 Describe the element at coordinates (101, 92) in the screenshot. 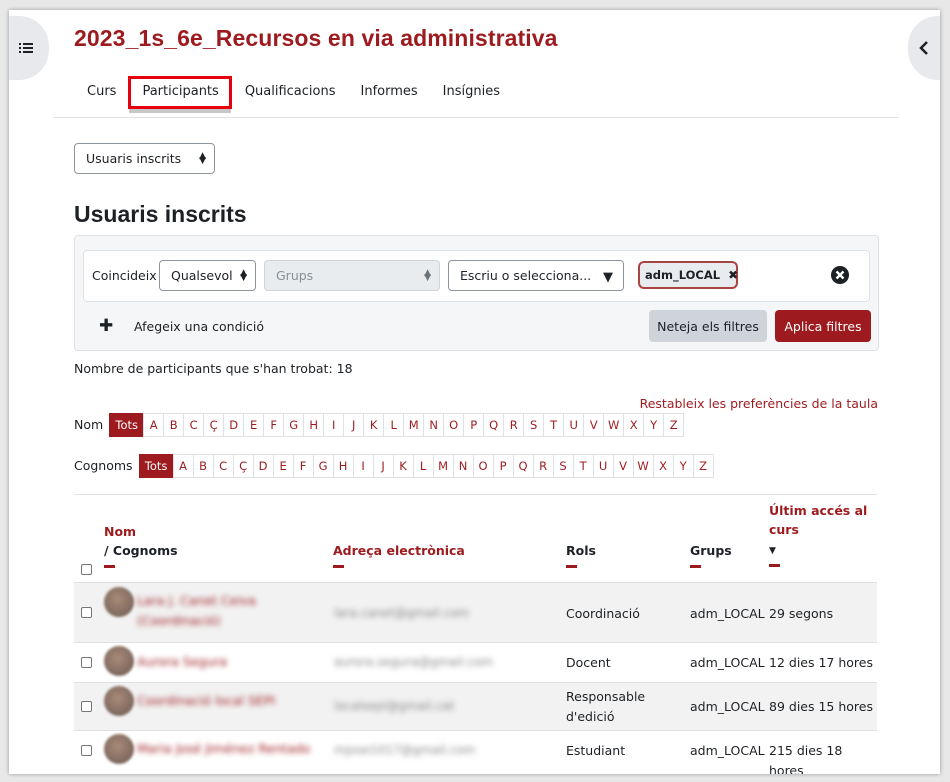

I see `tab-course: Curs` at that location.